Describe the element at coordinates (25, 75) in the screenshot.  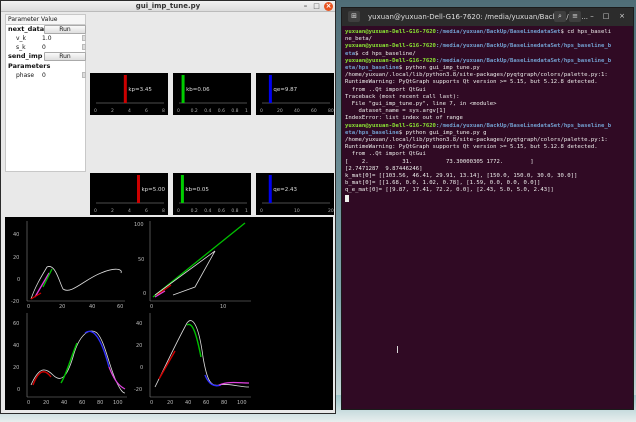
I see `param-label: phase` at that location.